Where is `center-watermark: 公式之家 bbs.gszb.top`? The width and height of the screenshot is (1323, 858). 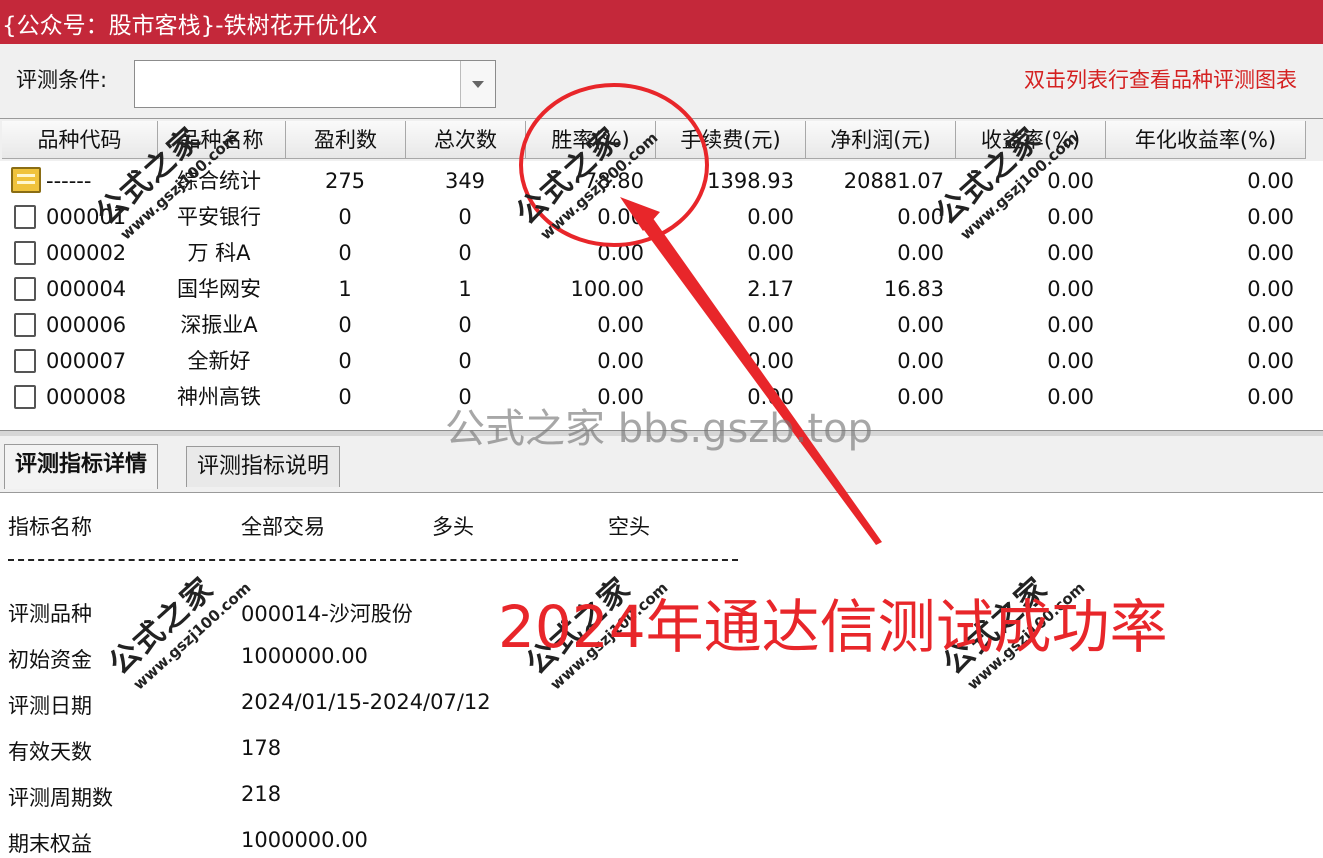
center-watermark: 公式之家 bbs.gszb.top is located at coordinates (659, 429).